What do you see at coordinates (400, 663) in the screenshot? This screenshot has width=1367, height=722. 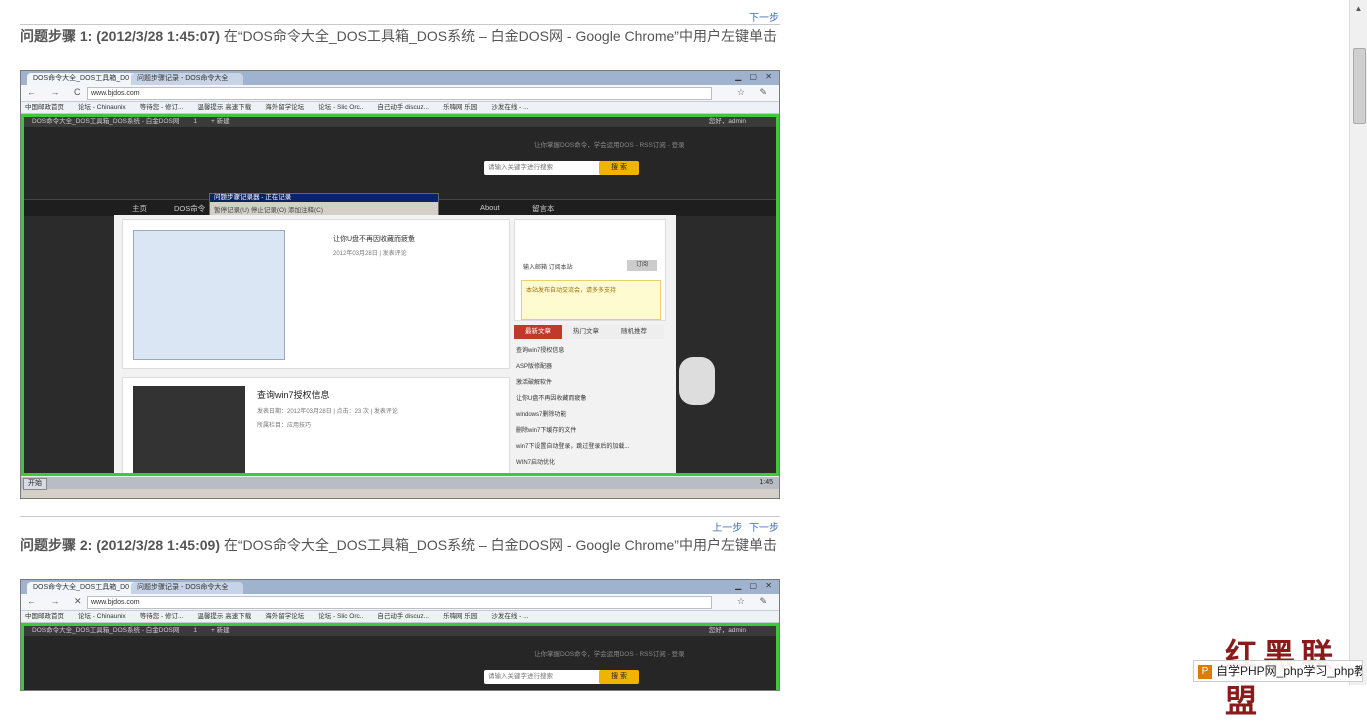 I see `site-header` at bounding box center [400, 663].